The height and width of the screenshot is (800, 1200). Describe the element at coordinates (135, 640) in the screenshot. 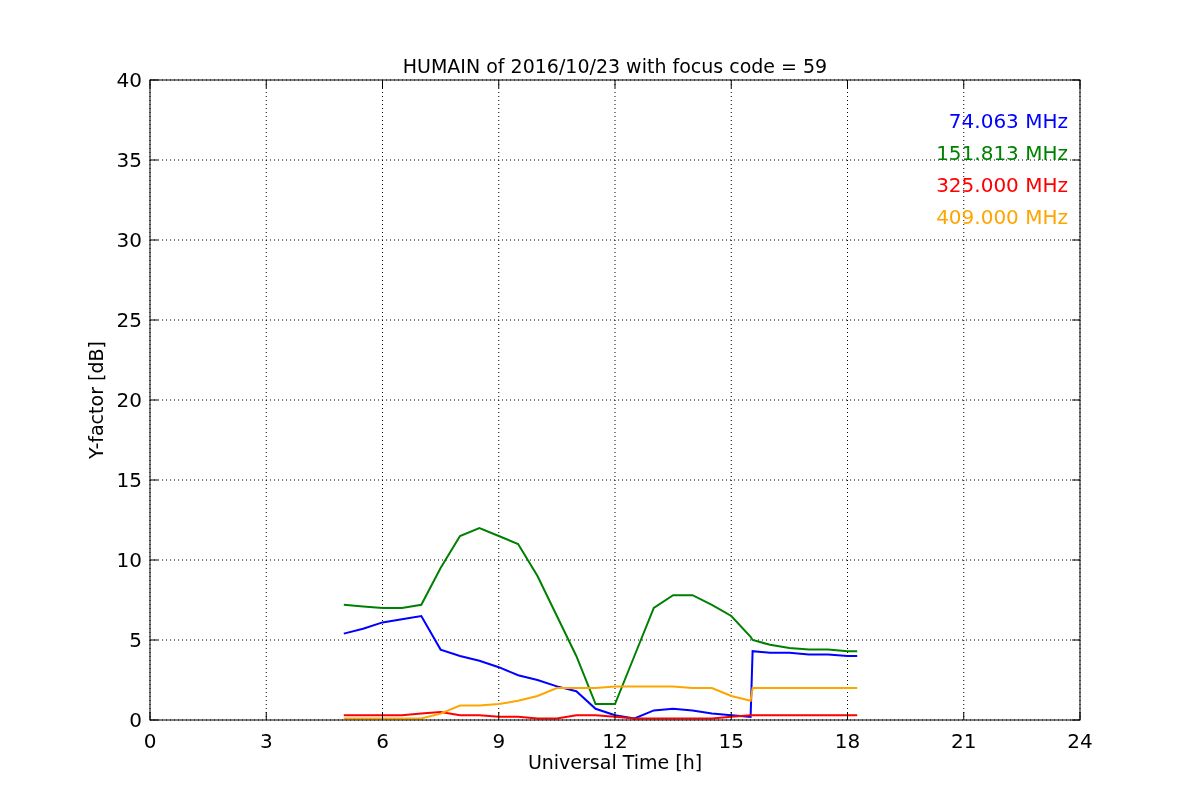

I see `tick-label: 5` at that location.